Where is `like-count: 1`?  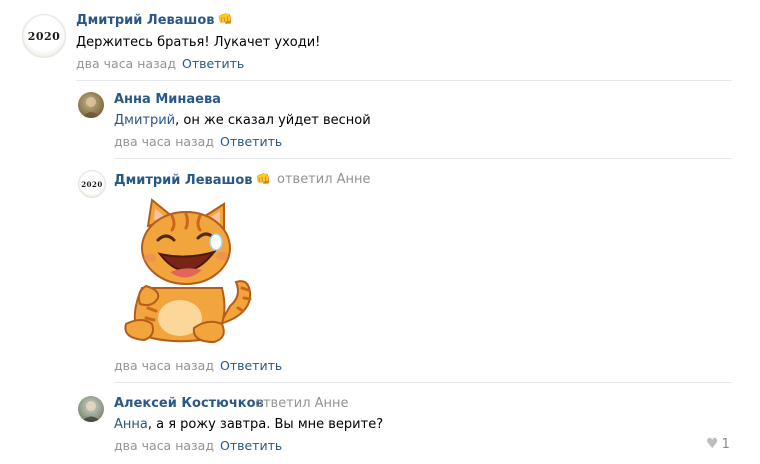 like-count: 1 is located at coordinates (725, 444).